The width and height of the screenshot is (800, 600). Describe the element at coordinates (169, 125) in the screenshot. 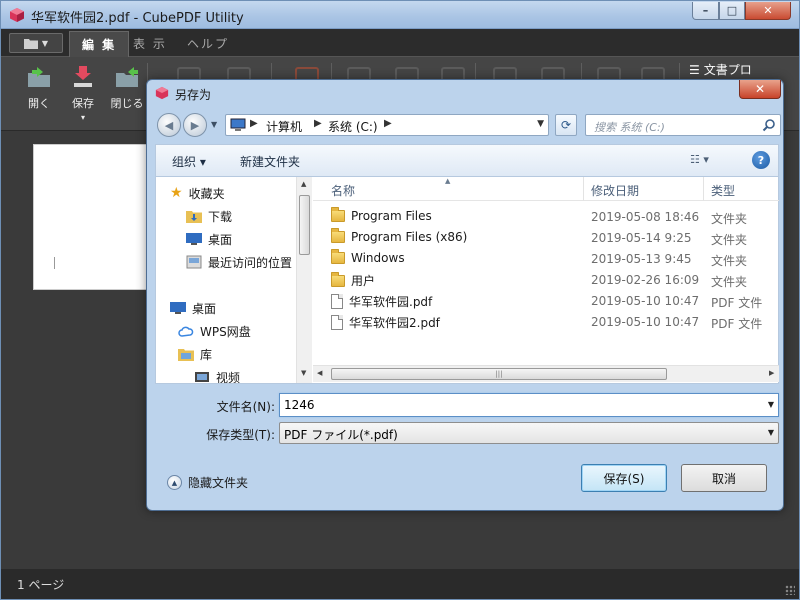

I see `back-button: ◀` at that location.